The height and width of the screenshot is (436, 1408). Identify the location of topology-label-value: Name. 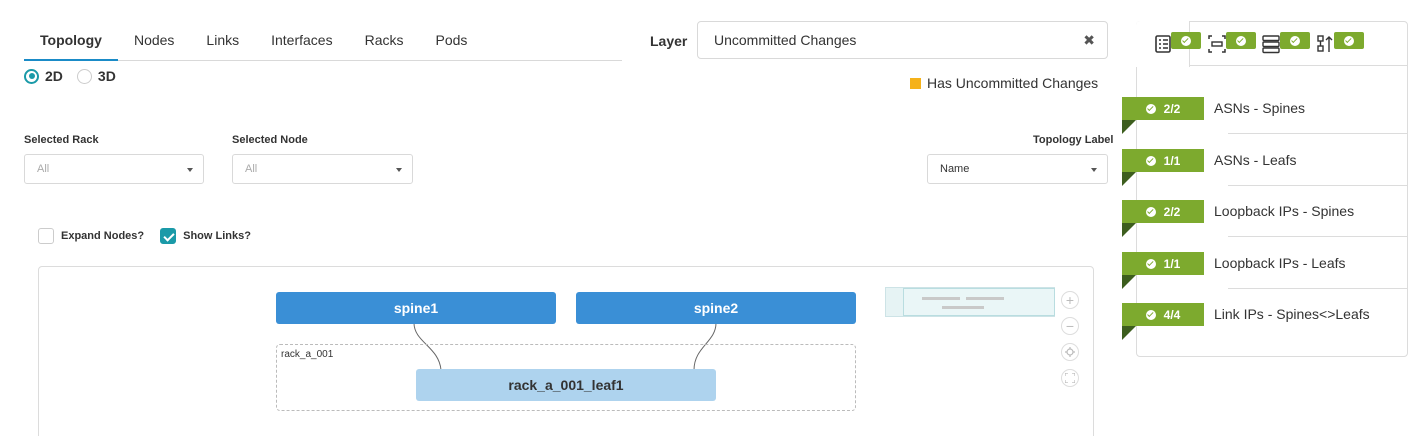
(955, 169).